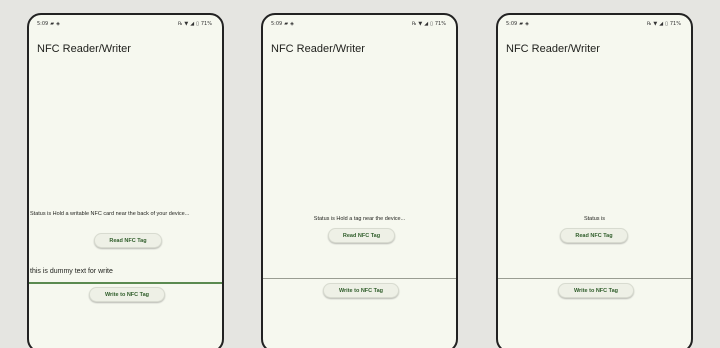  I want to click on write-text-input: this is dummy text for write, so click(125, 271).